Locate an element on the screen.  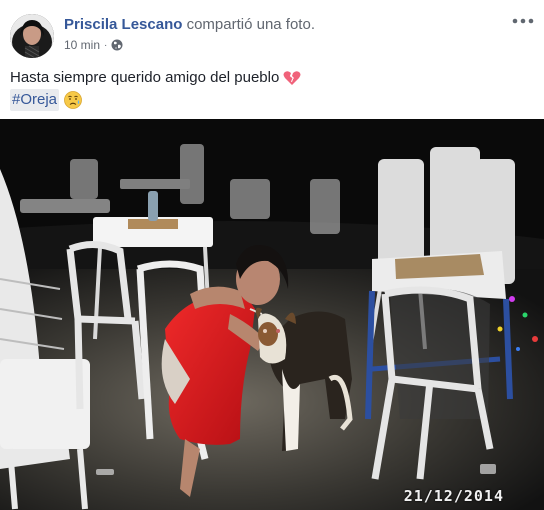
caption-text: Hasta siempre querido amigo del pueblo is located at coordinates (145, 77).